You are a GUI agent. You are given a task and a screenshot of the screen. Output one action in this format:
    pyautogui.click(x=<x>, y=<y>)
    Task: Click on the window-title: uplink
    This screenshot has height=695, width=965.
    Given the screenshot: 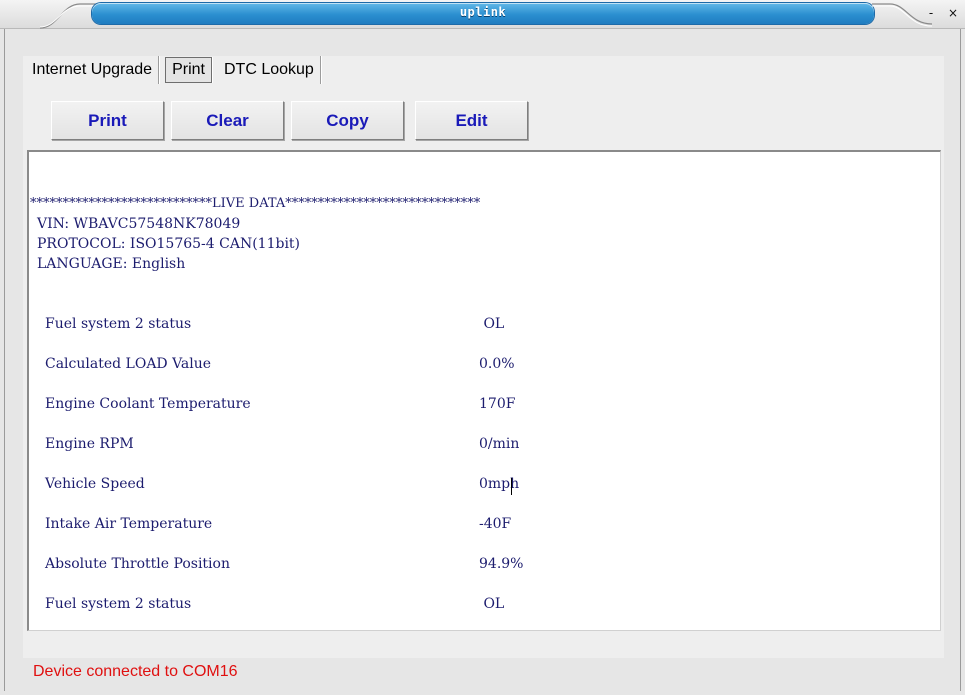 What is the action you would take?
    pyautogui.click(x=483, y=12)
    